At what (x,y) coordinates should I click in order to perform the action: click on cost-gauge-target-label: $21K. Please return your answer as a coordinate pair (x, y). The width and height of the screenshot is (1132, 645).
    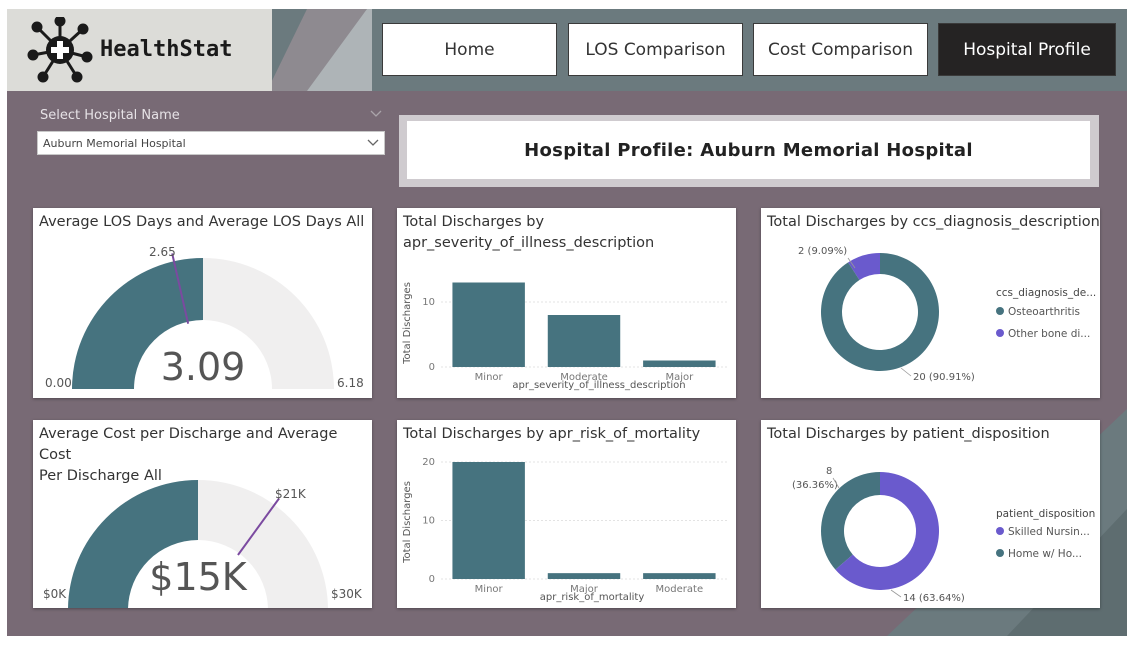
    Looking at the image, I should click on (291, 494).